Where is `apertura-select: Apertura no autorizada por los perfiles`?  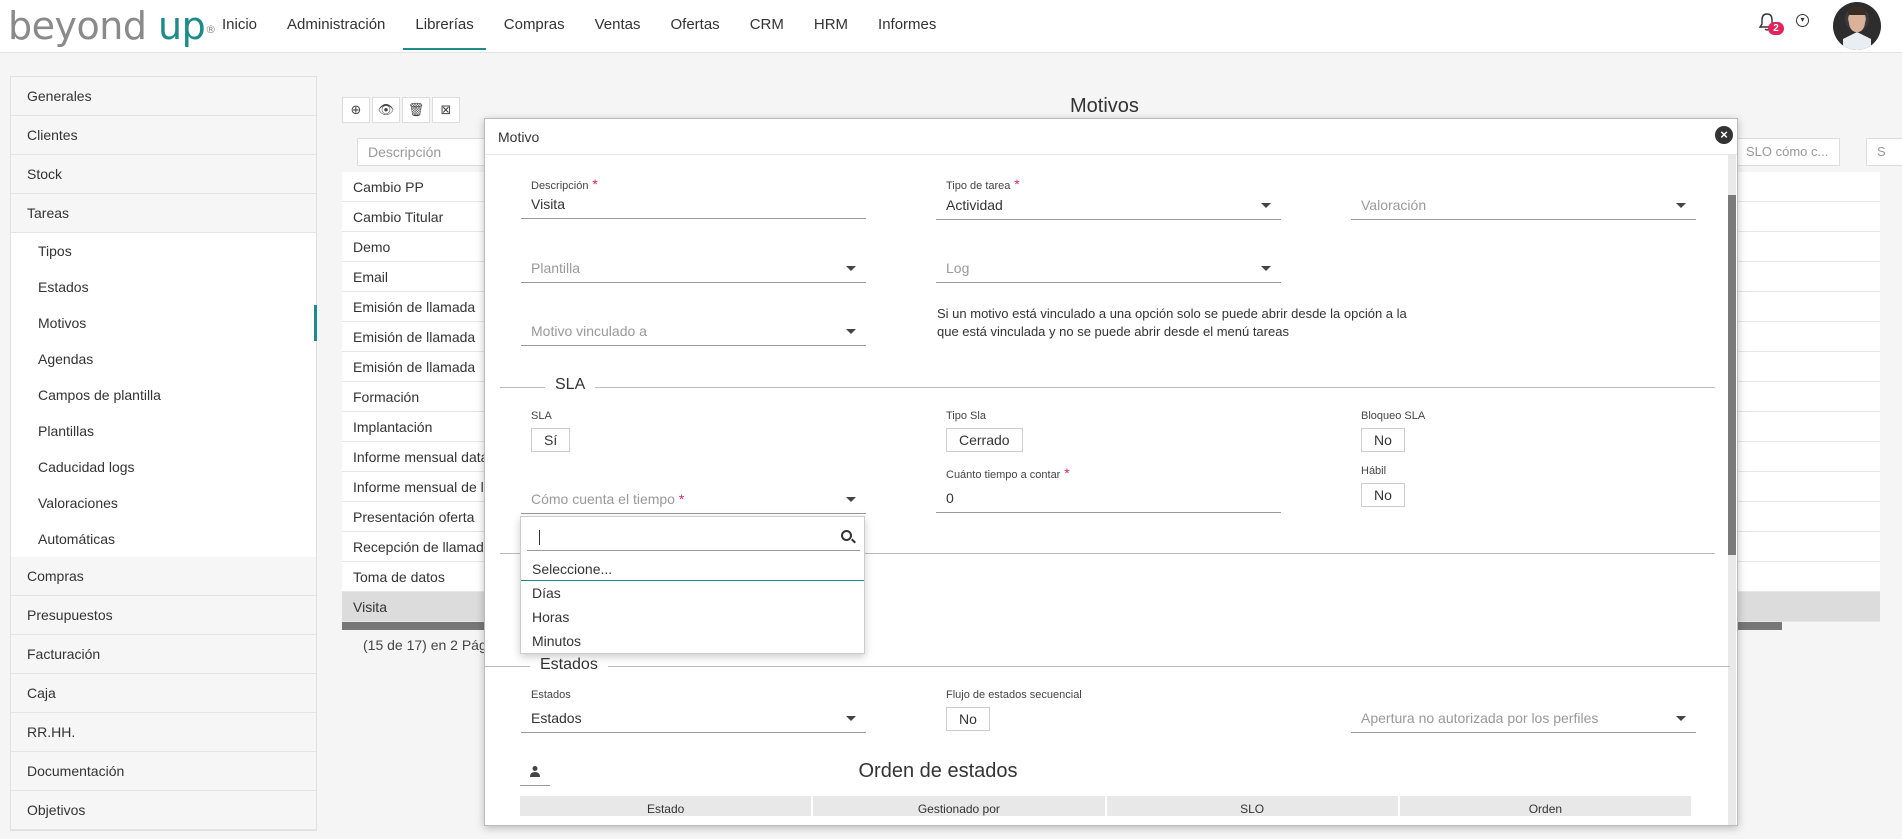
apertura-select: Apertura no autorizada por los perfiles is located at coordinates (1523, 718).